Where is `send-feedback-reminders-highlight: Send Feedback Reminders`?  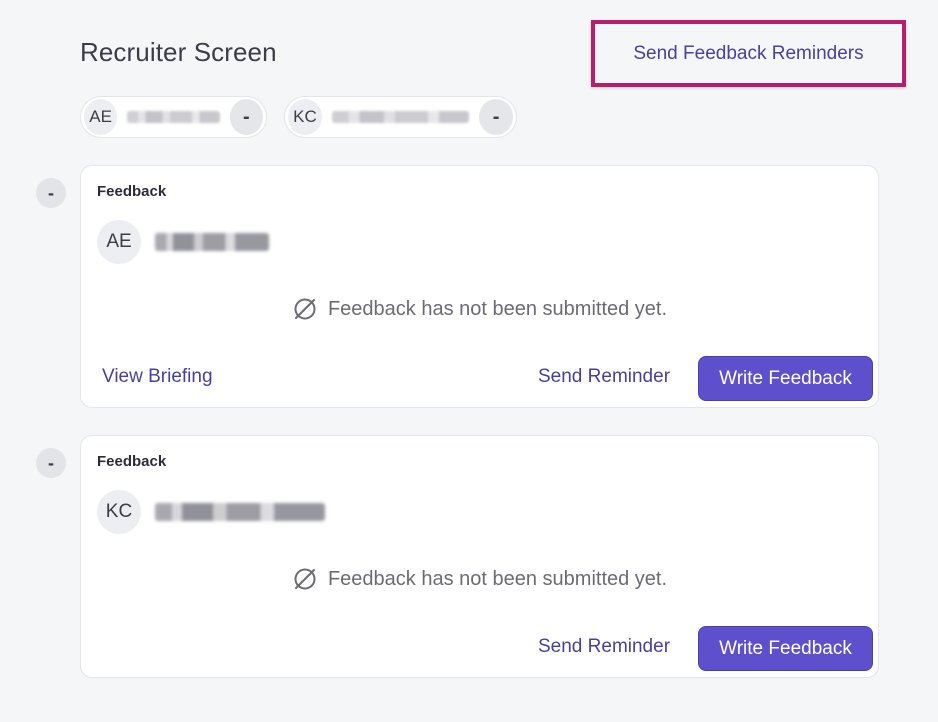
send-feedback-reminders-highlight: Send Feedback Reminders is located at coordinates (748, 53).